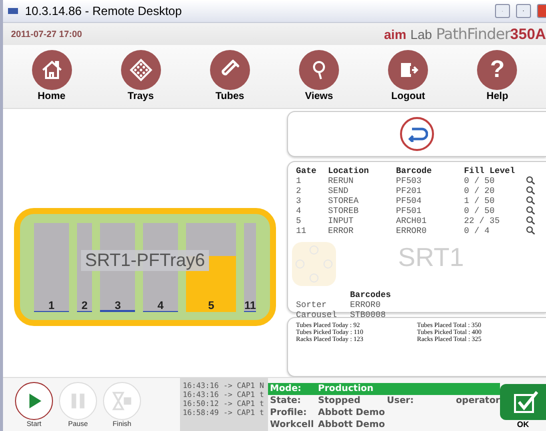 The image size is (546, 431). What do you see at coordinates (314, 264) in the screenshot?
I see `carousel-drawing` at bounding box center [314, 264].